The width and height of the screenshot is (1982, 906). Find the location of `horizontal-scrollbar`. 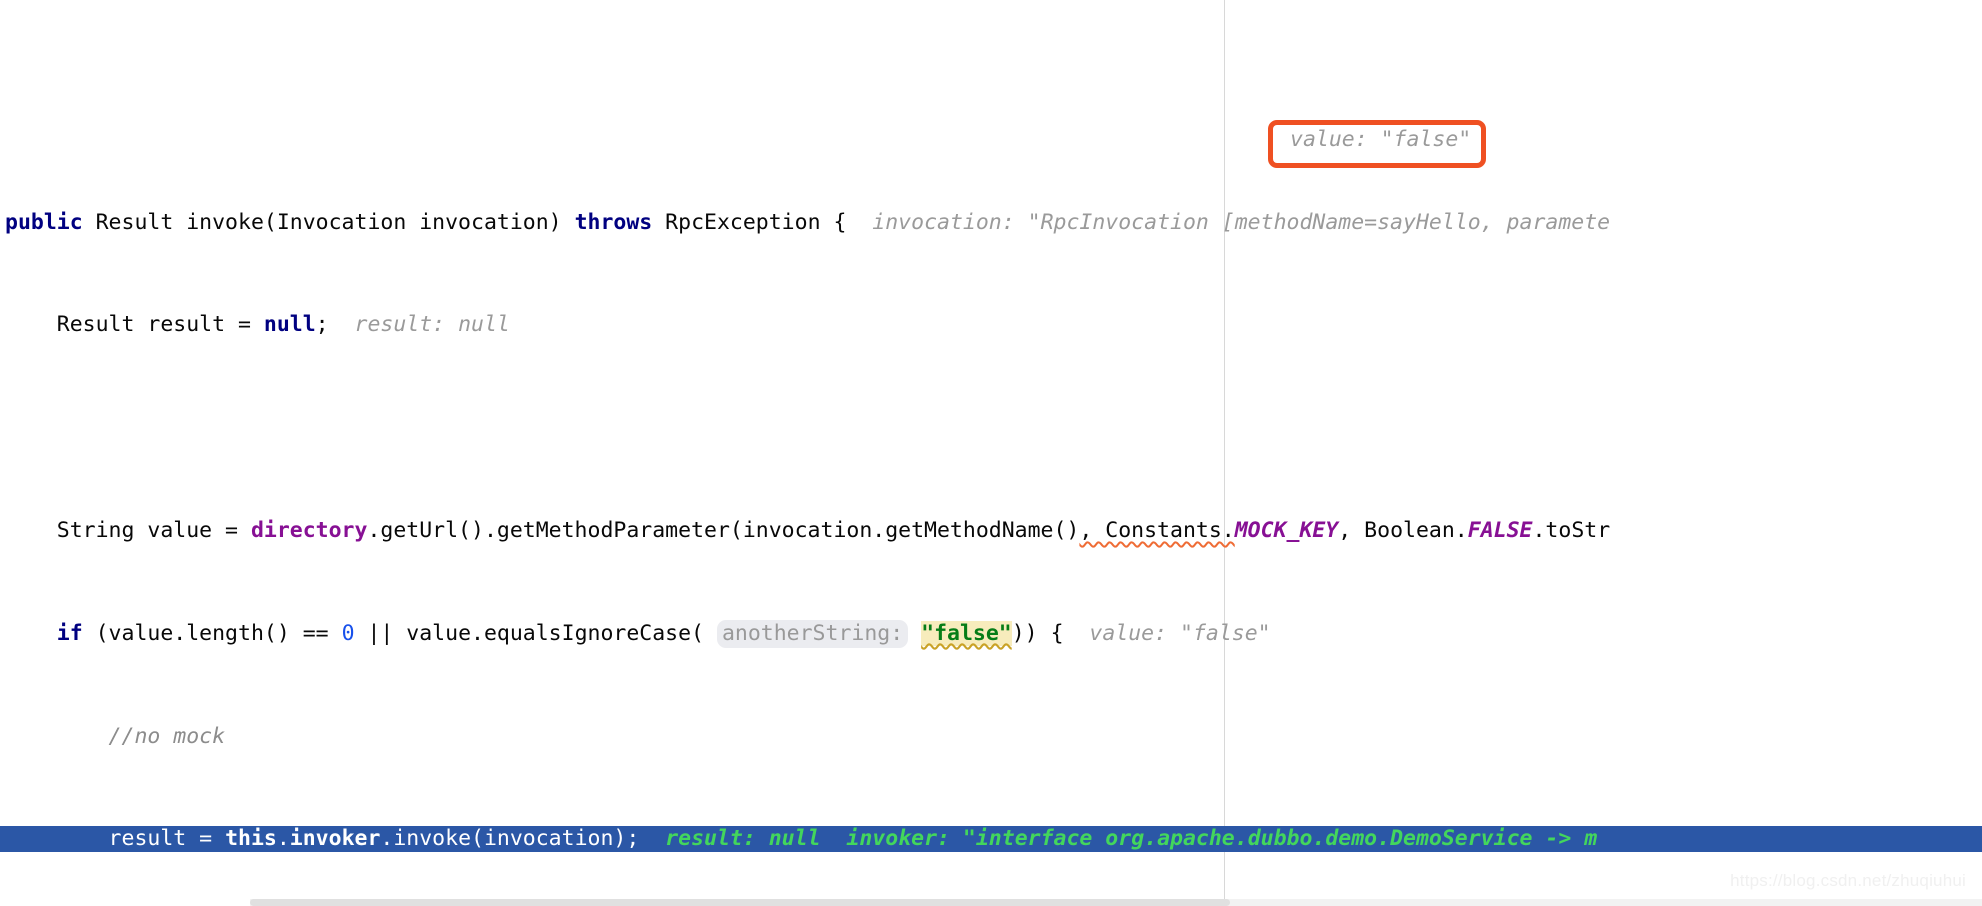

horizontal-scrollbar is located at coordinates (1116, 902).